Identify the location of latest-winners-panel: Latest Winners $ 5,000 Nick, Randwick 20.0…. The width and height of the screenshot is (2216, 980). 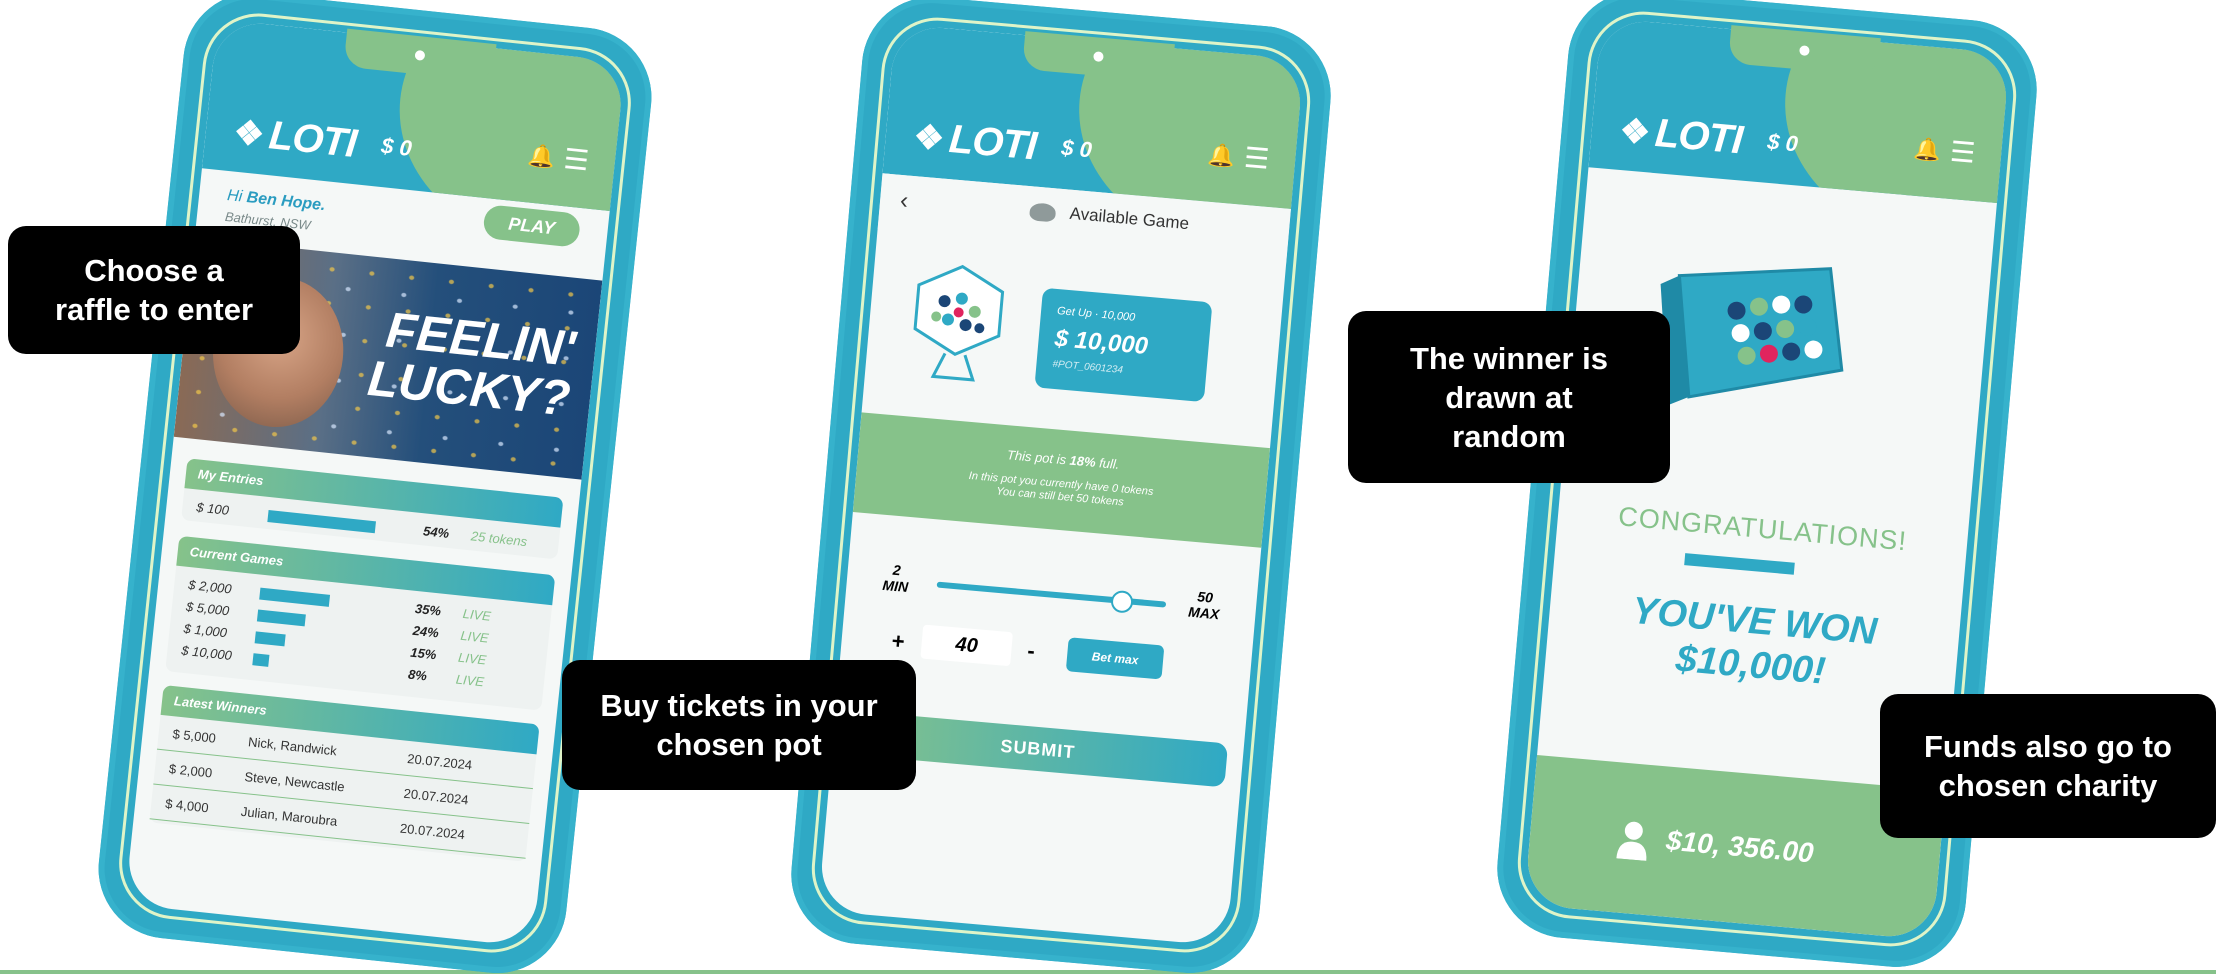
(344, 773).